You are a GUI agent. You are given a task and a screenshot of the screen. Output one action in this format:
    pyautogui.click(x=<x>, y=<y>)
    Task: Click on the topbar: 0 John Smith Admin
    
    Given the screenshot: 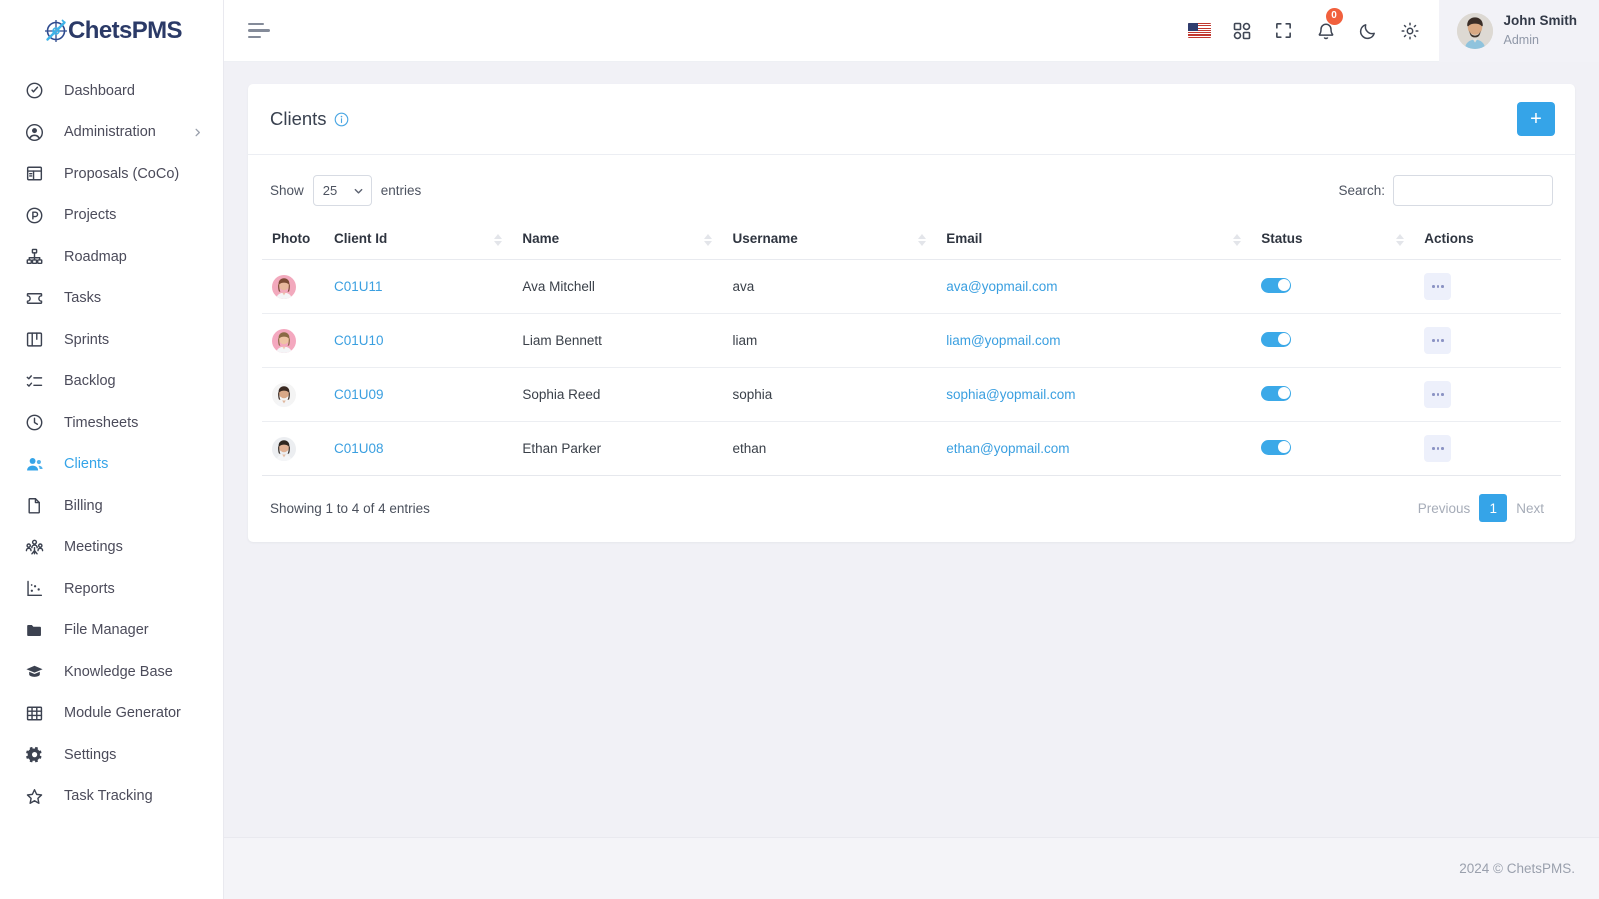 What is the action you would take?
    pyautogui.click(x=911, y=31)
    